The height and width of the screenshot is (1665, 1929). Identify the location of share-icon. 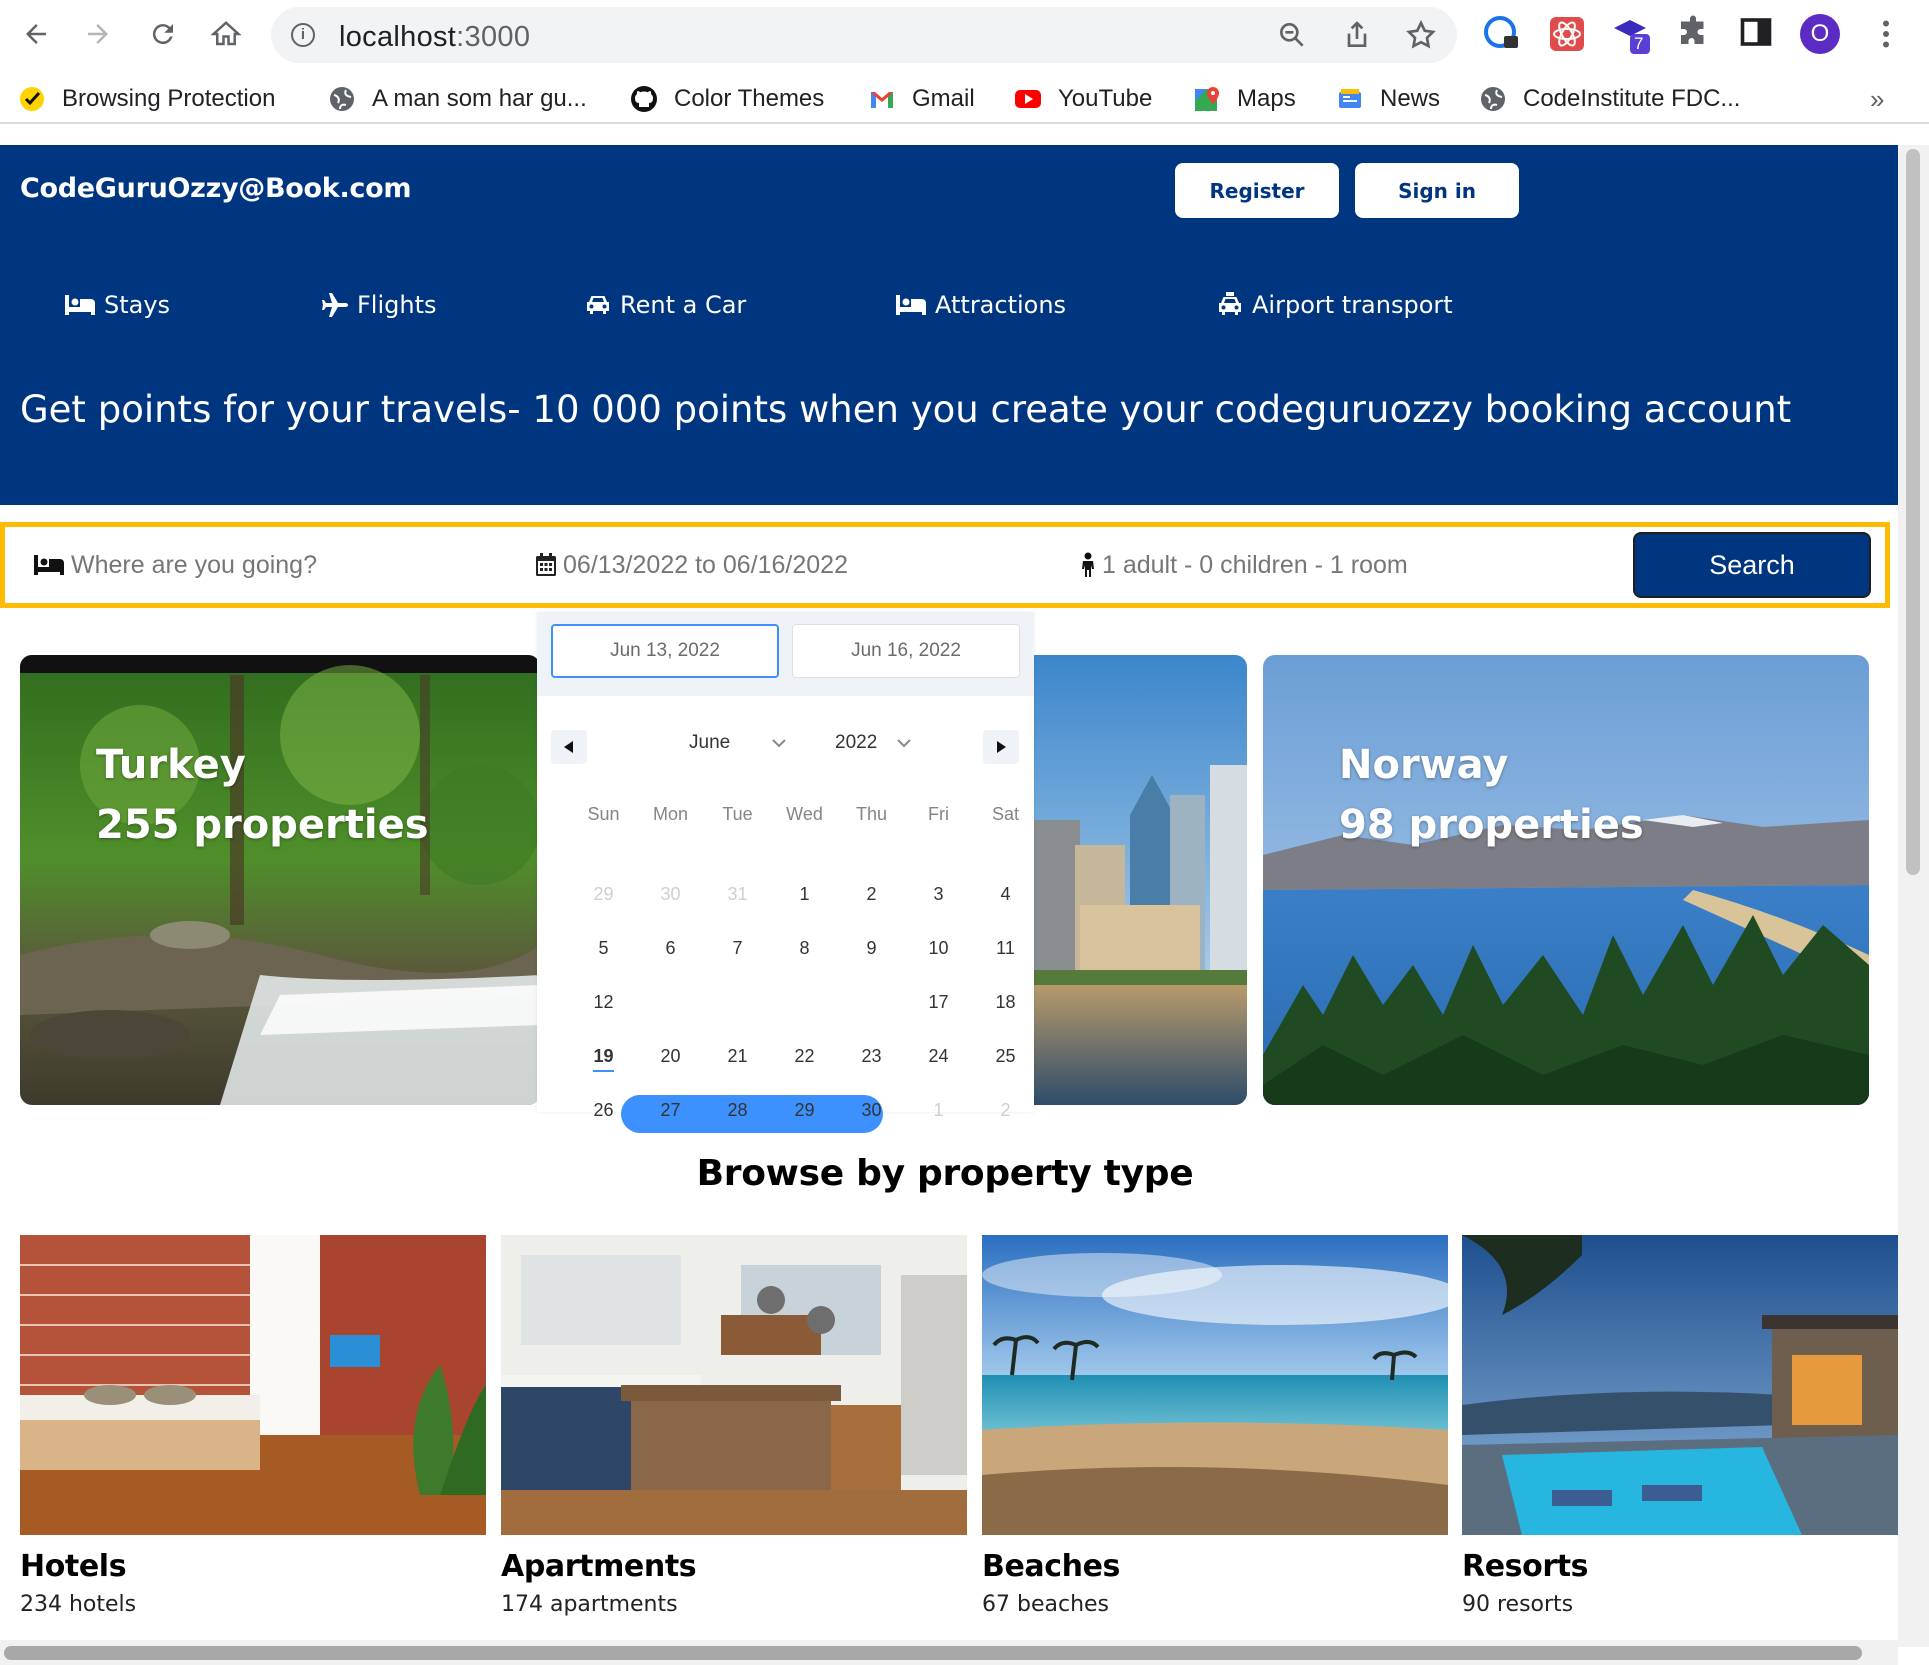
(1357, 35).